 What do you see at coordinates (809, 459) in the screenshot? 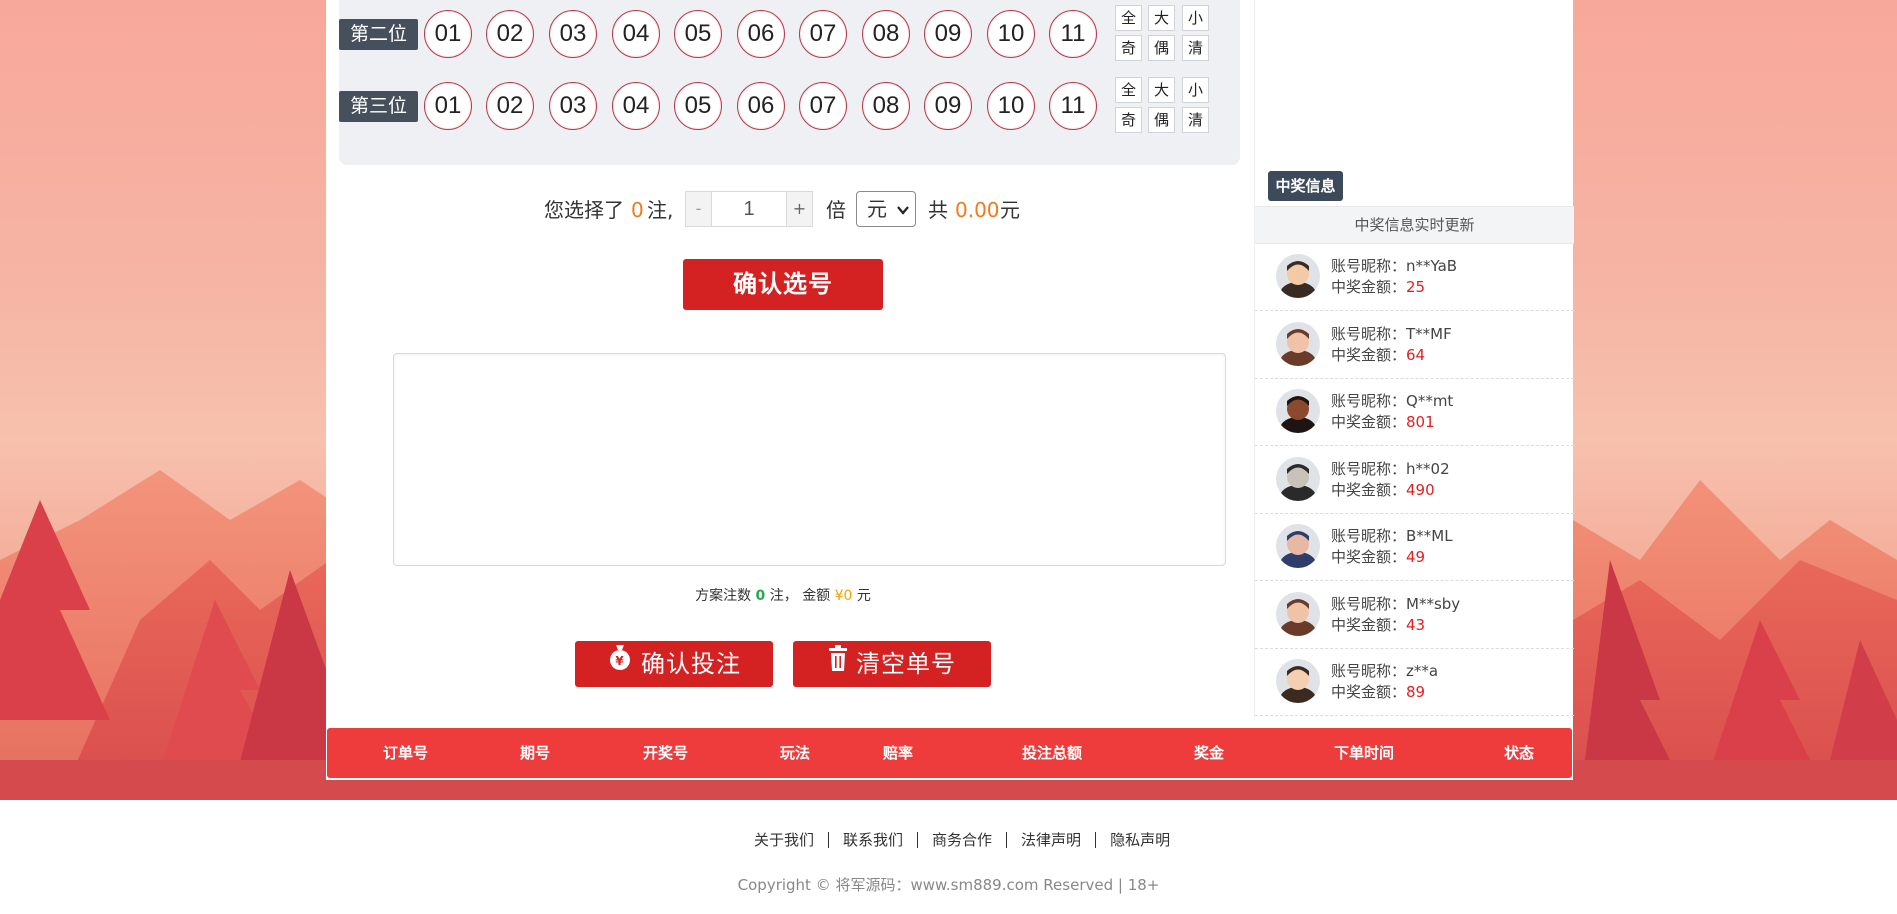
I see `bet-list-area` at bounding box center [809, 459].